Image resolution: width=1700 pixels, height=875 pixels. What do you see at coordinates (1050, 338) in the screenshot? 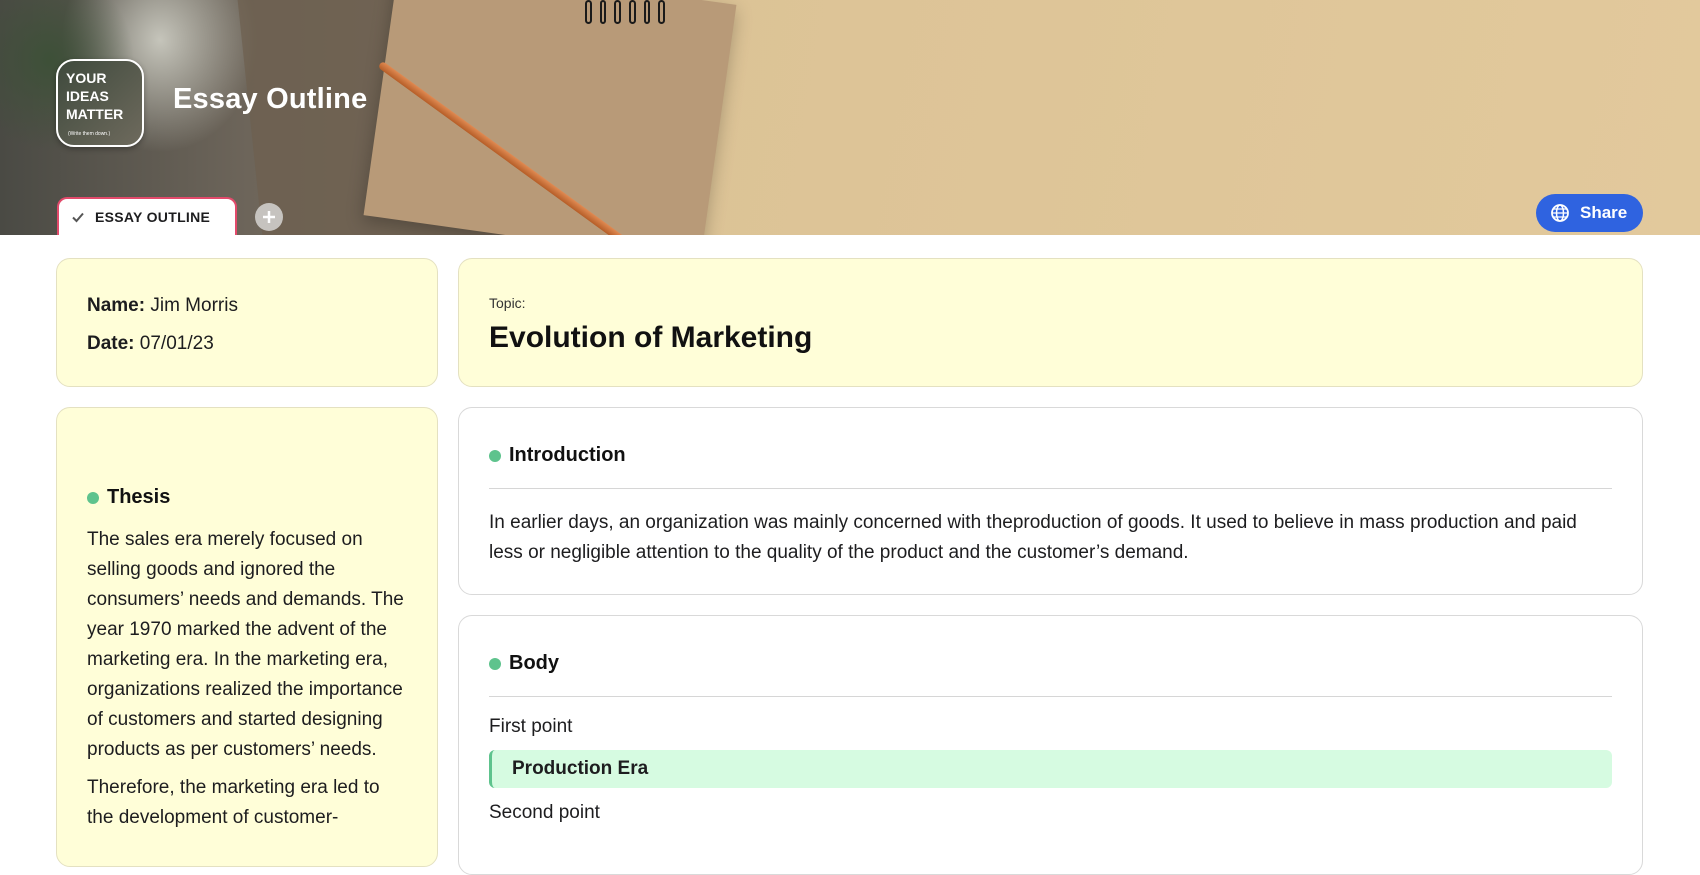
I see `topic-value: Evolution of Marketing` at bounding box center [1050, 338].